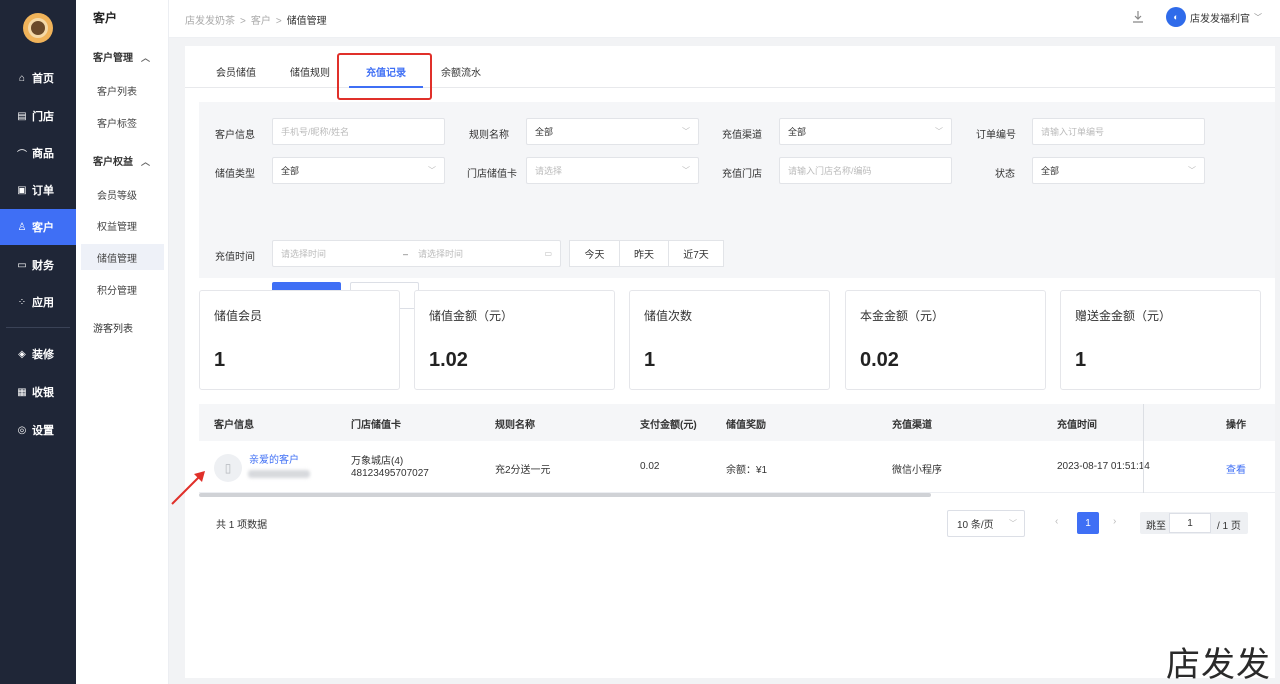  What do you see at coordinates (514, 340) in the screenshot?
I see `stat-card-amount: 储值金额（元） 1.02` at bounding box center [514, 340].